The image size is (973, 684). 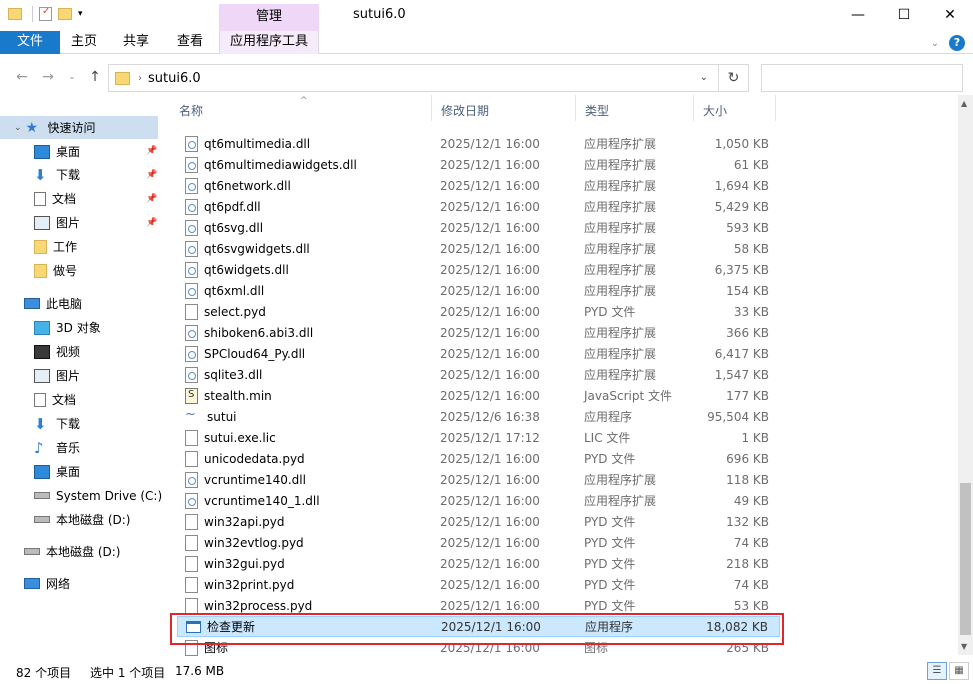 What do you see at coordinates (65, 14) in the screenshot?
I see `new-folder-icon` at bounding box center [65, 14].